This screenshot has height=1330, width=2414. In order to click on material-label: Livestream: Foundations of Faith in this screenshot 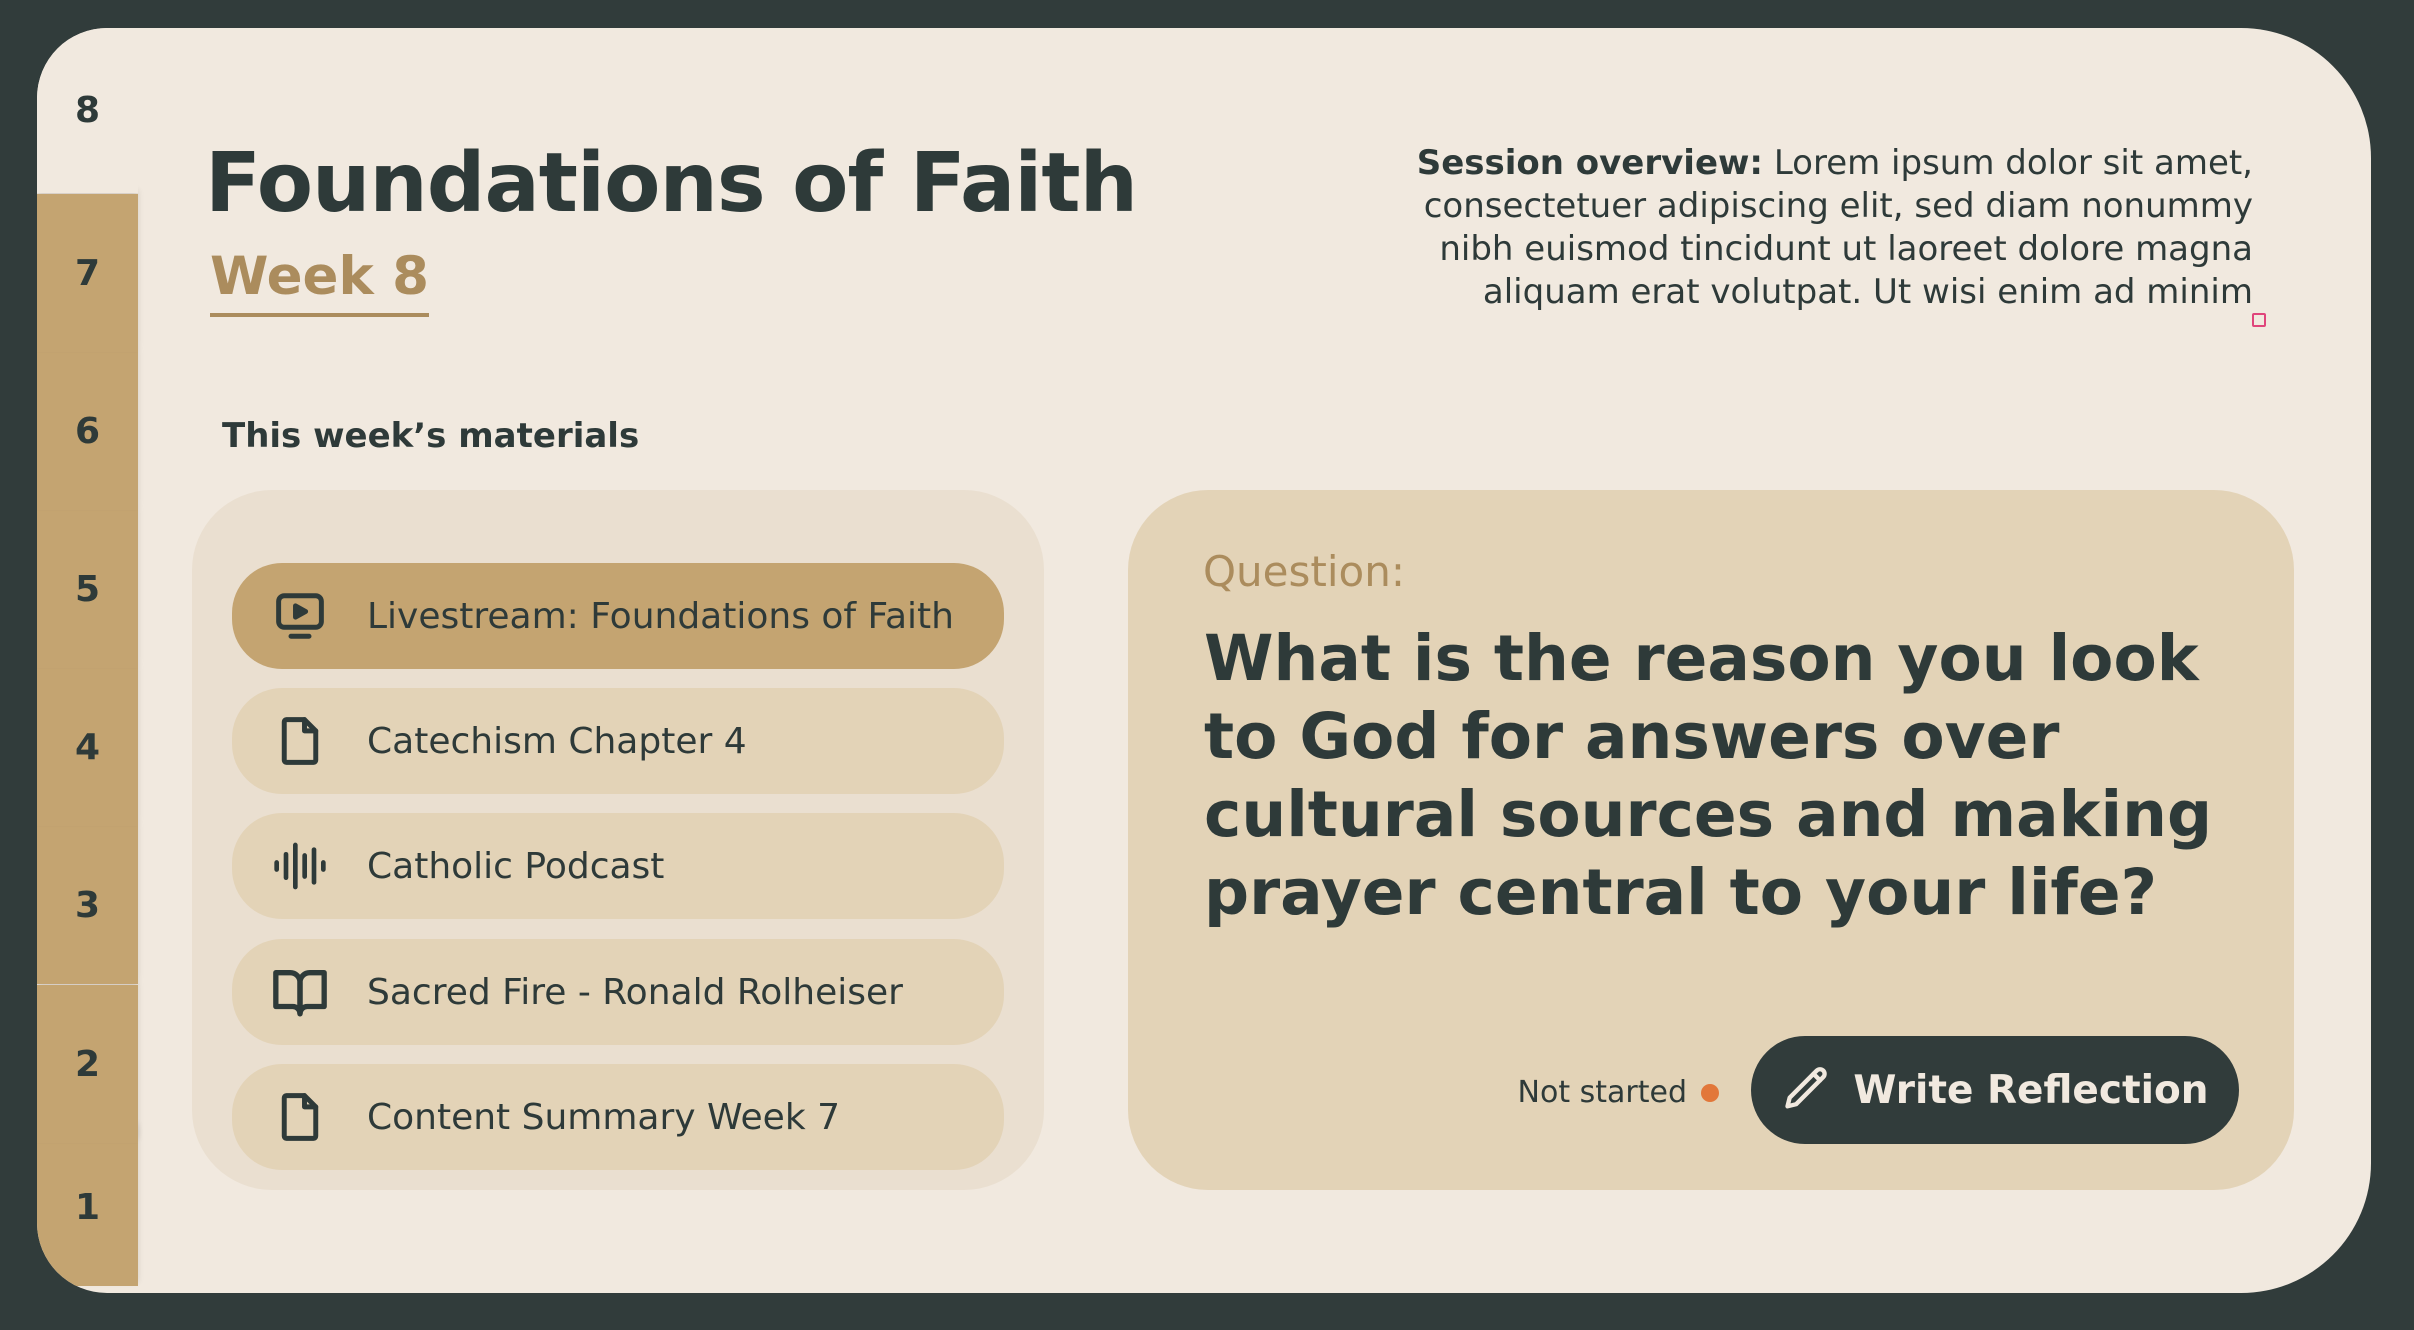, I will do `click(660, 616)`.